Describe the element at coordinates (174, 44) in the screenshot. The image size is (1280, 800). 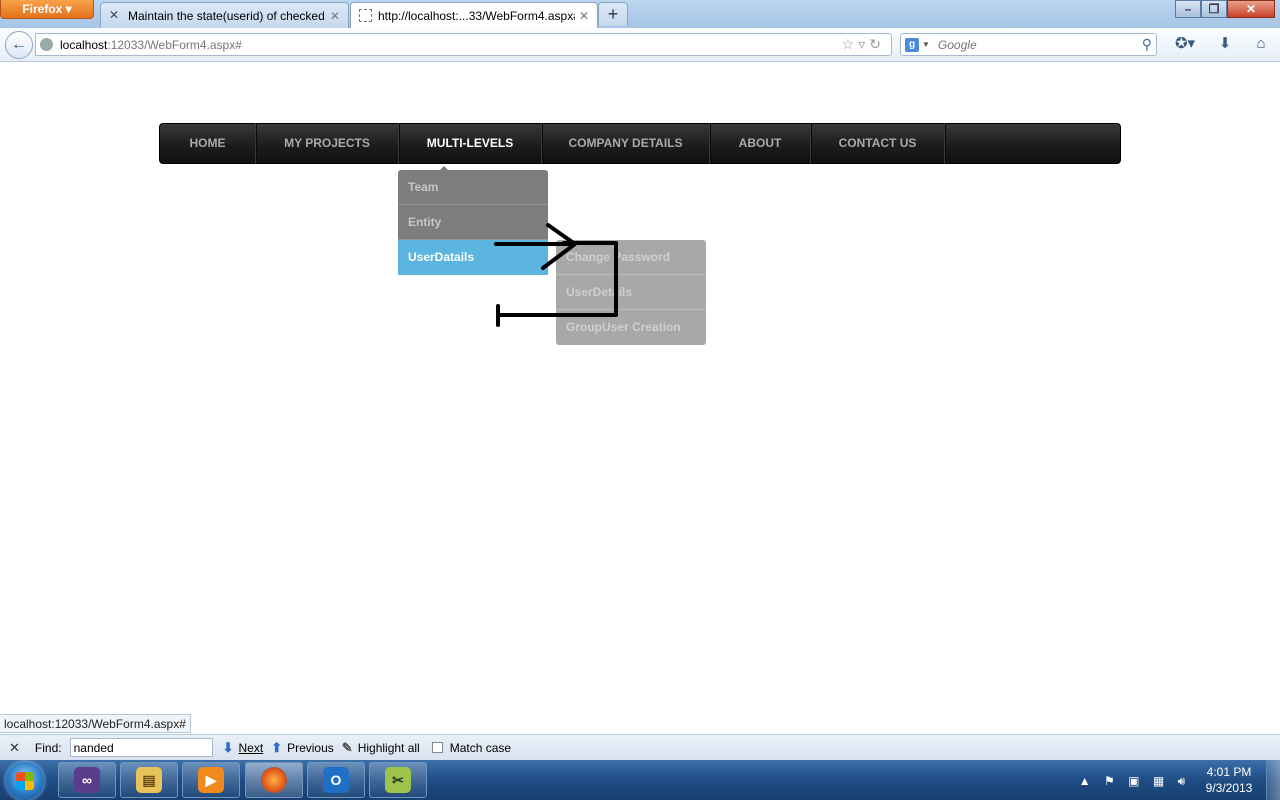
I see `url-path: :12033/WebForm4.aspx#` at that location.